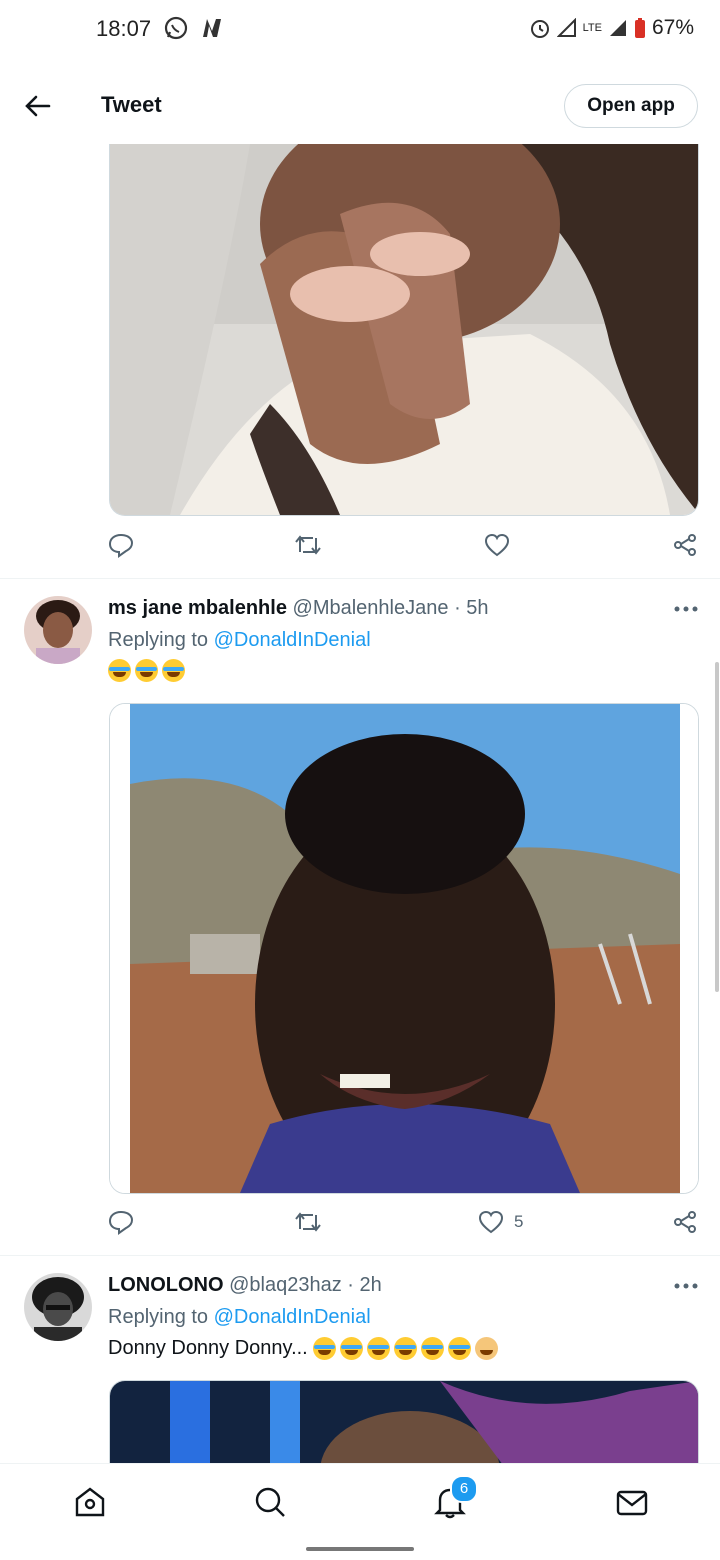 The image size is (720, 1560). Describe the element at coordinates (166, 1285) in the screenshot. I see `display-name: LONOLONO` at that location.